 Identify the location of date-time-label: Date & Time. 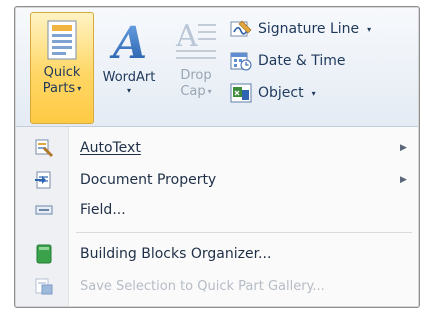
(302, 61).